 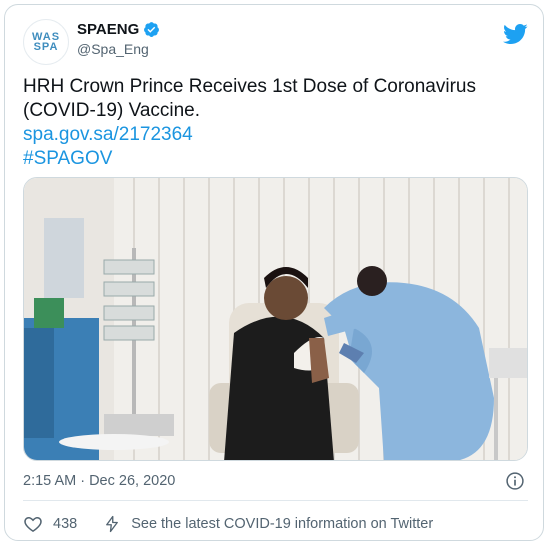 I want to click on info-icon, so click(x=515, y=481).